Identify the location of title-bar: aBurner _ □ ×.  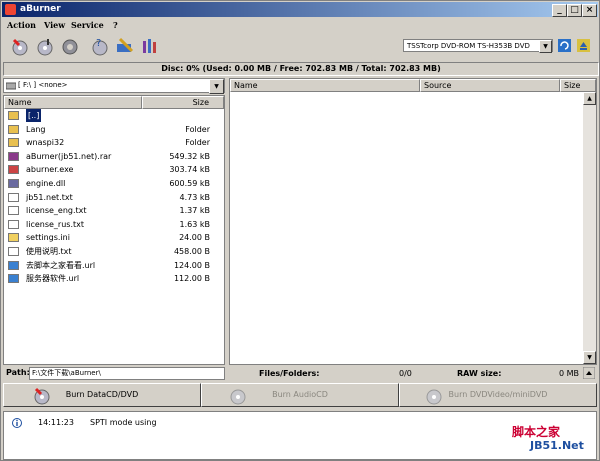
(300, 9).